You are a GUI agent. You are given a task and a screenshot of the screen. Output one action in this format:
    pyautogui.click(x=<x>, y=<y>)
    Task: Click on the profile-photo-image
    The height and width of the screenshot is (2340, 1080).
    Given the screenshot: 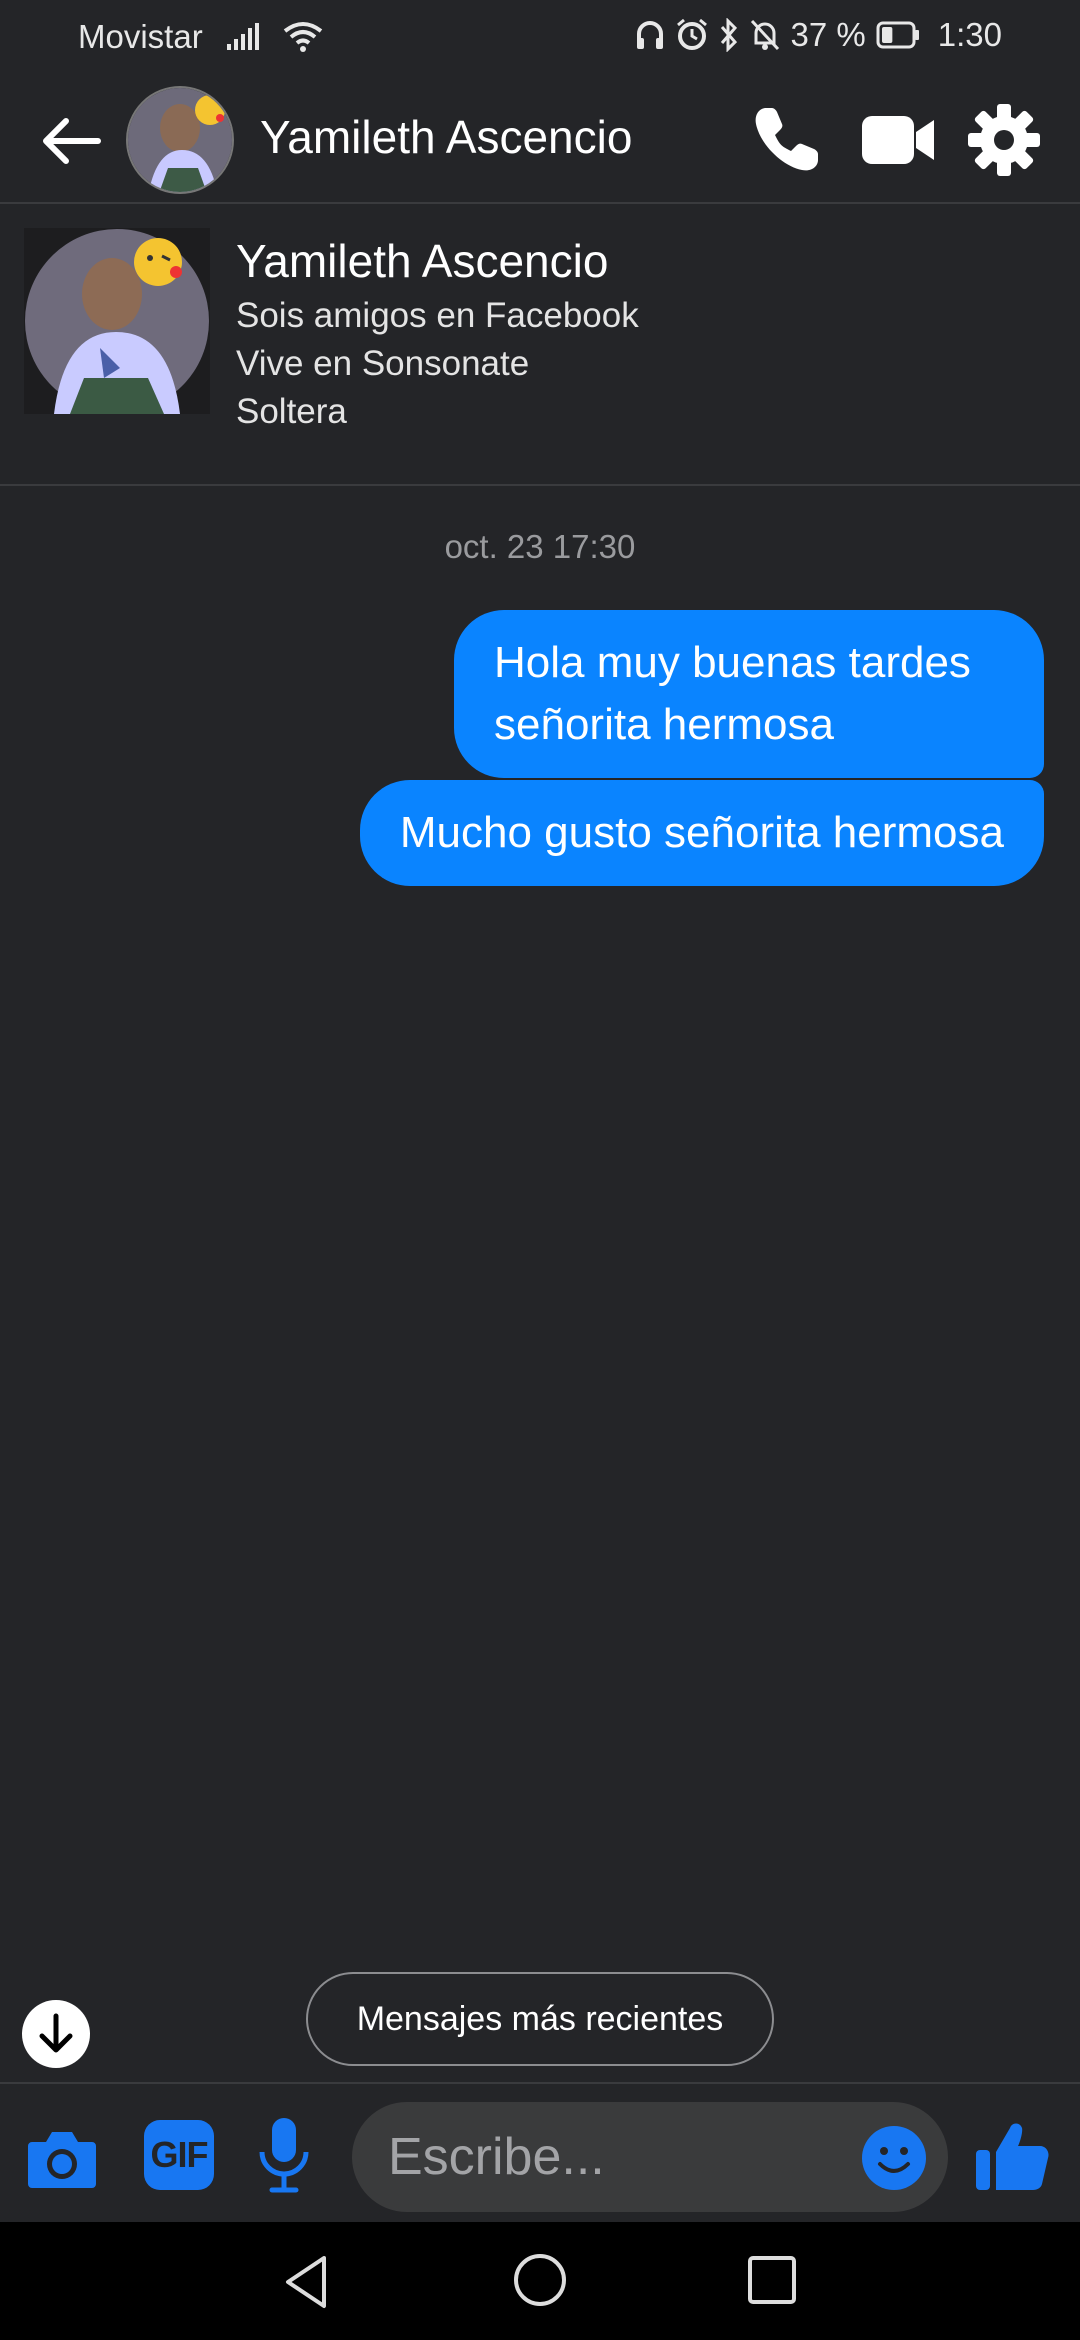 What is the action you would take?
    pyautogui.click(x=117, y=321)
    